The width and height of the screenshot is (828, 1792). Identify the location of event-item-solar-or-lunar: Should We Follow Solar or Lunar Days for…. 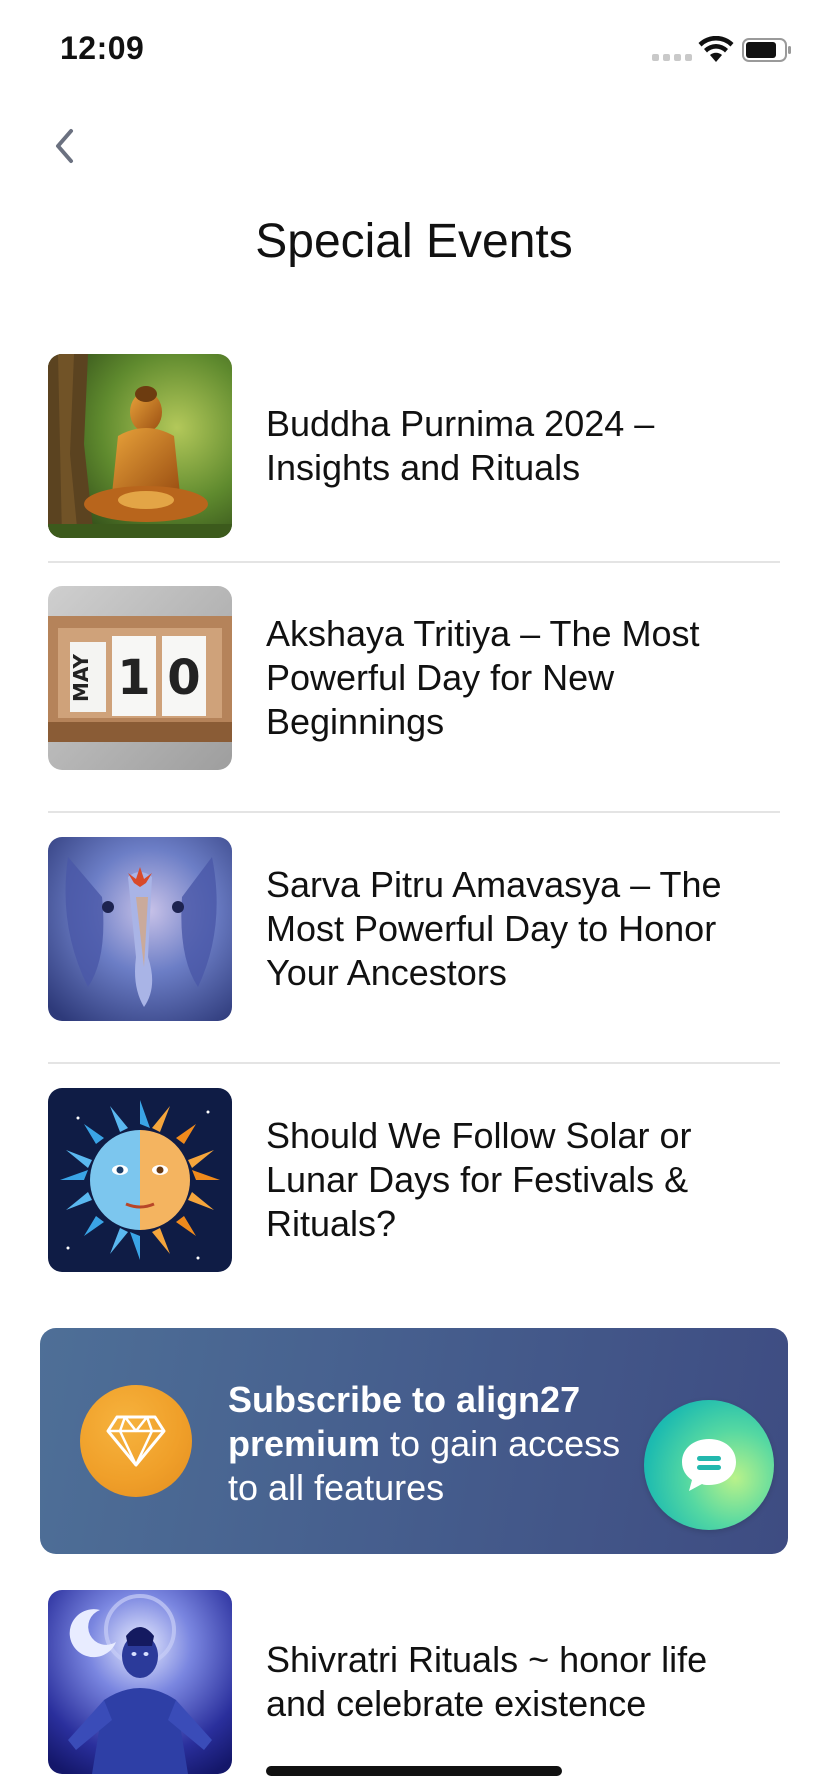
(414, 1180).